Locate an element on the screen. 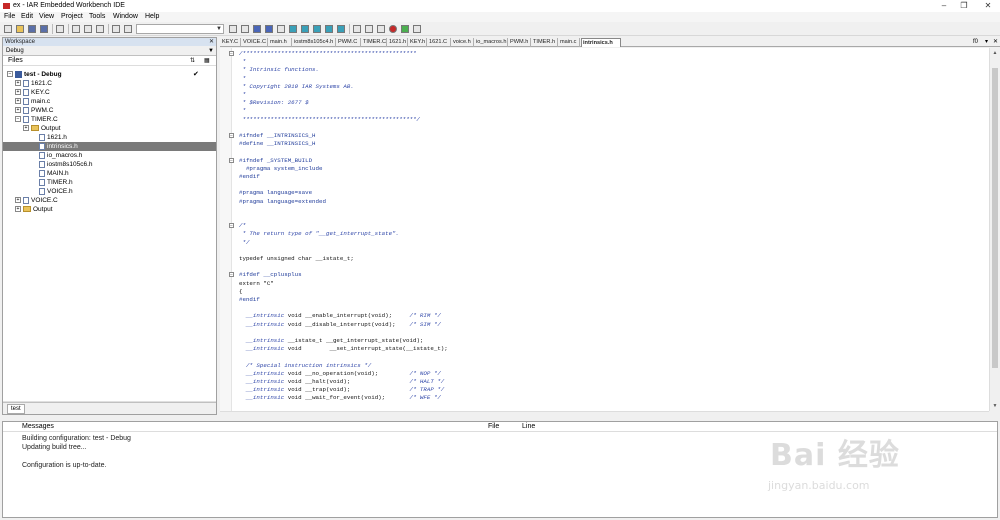  options-icon: ▦ is located at coordinates (207, 61).